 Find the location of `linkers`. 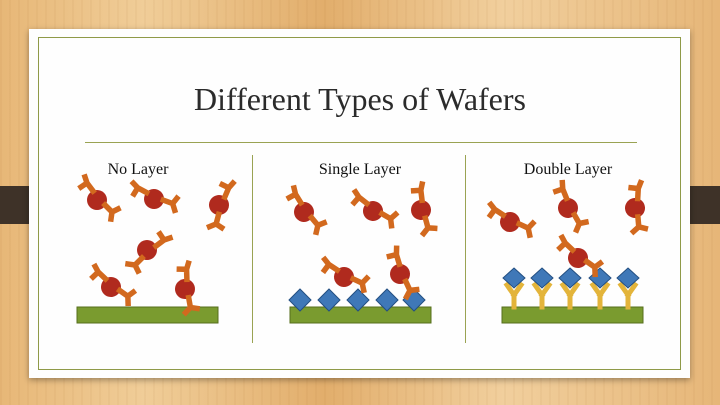

linkers is located at coordinates (571, 295).